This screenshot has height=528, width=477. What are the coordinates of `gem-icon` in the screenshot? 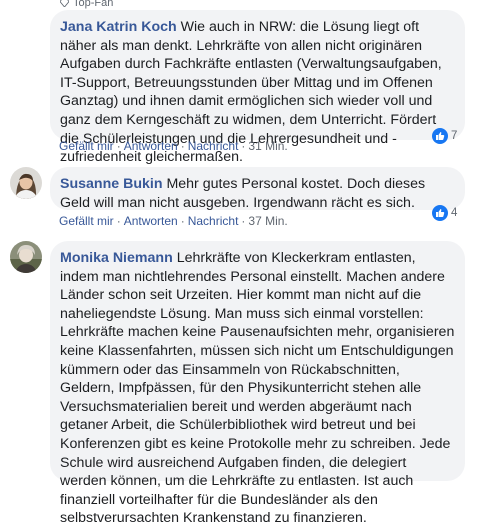 It's located at (64, 3).